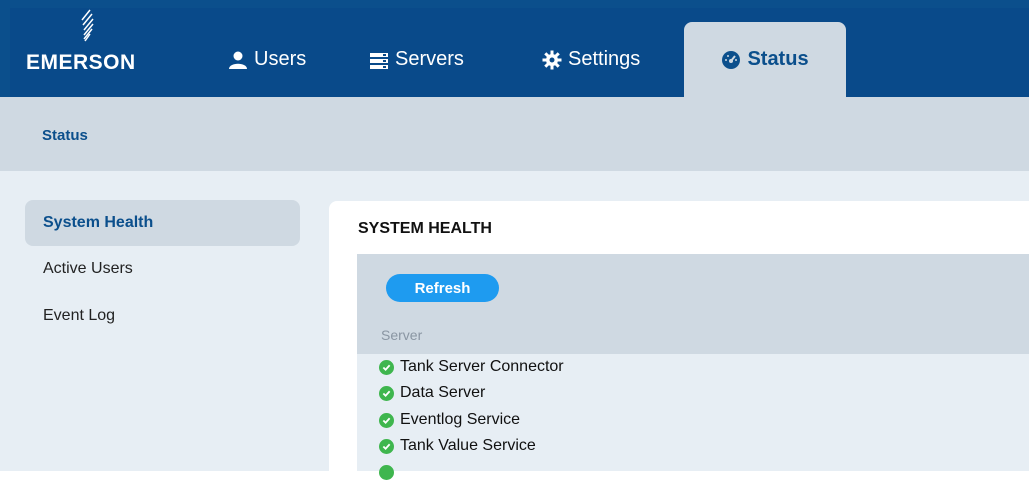 The height and width of the screenshot is (482, 1029). I want to click on tab-settings: Settings, so click(598, 59).